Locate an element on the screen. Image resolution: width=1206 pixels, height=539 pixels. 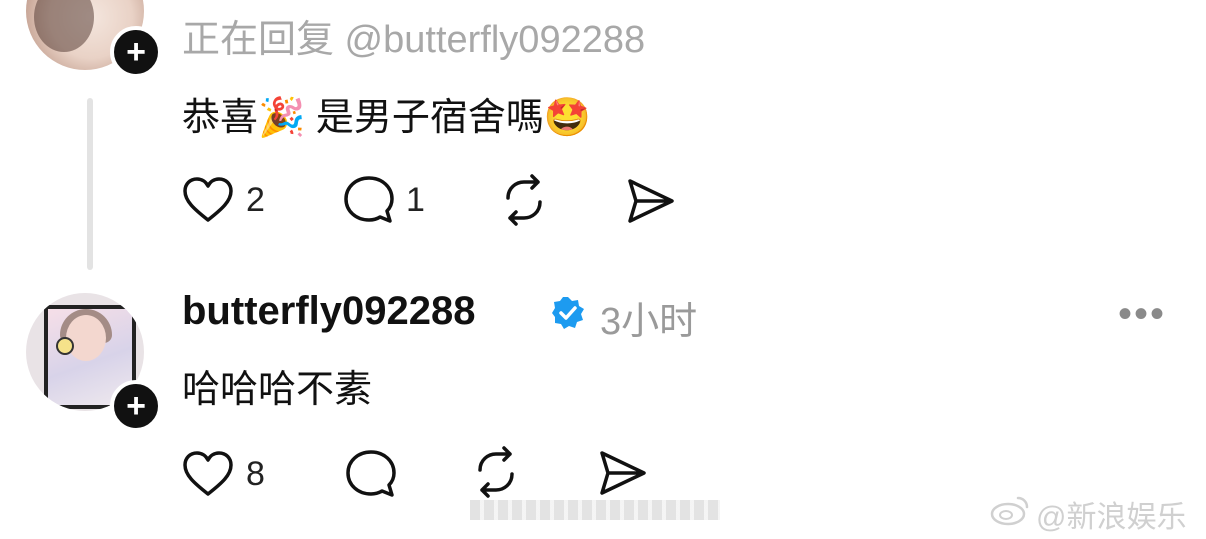
blurred-text-strip is located at coordinates (595, 510).